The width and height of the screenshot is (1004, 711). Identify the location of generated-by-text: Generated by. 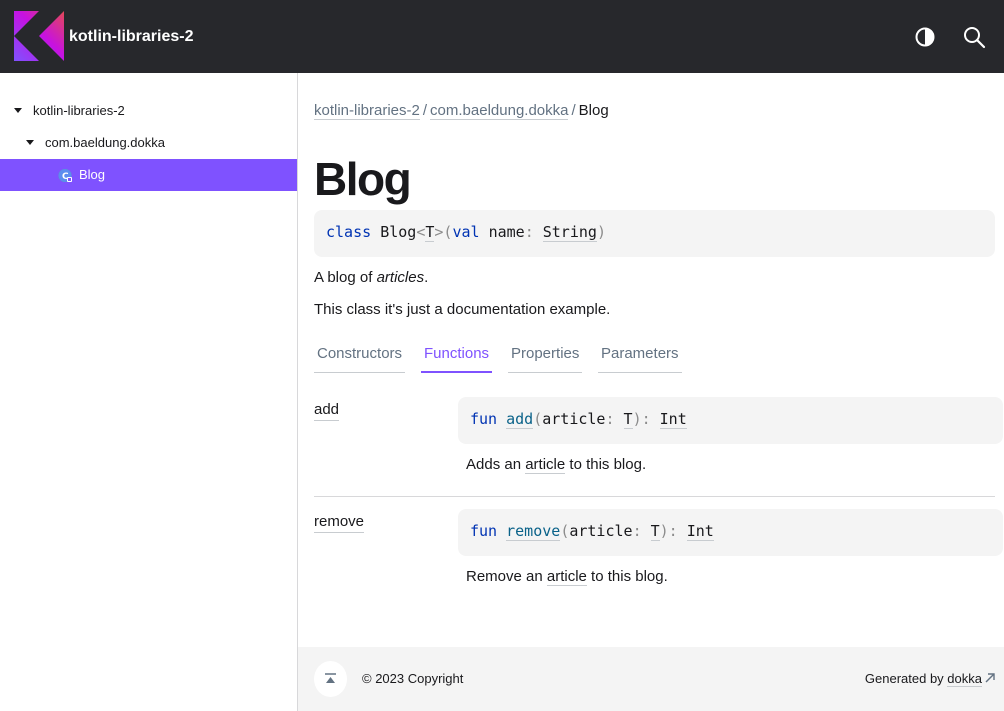
(906, 678).